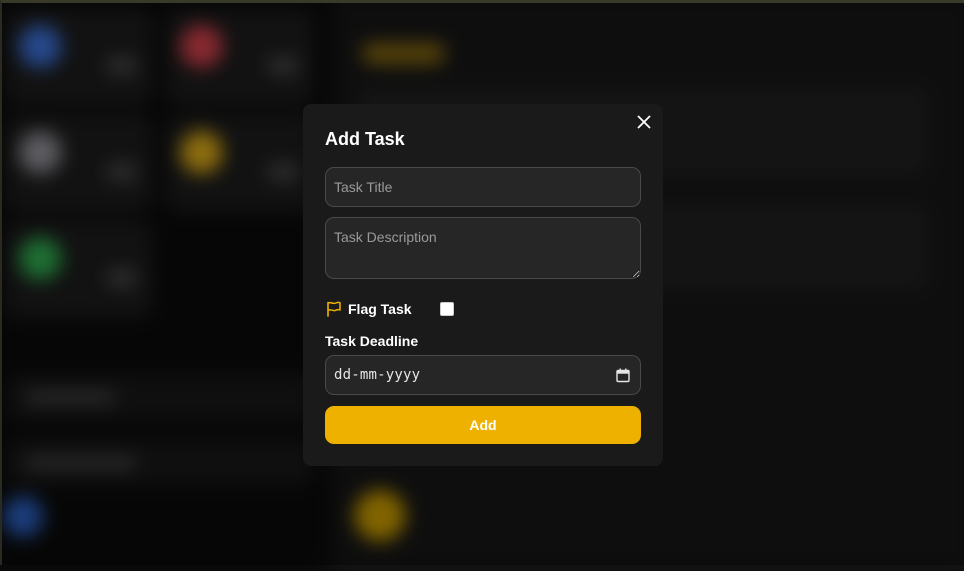 The image size is (964, 571). I want to click on close-button, so click(644, 122).